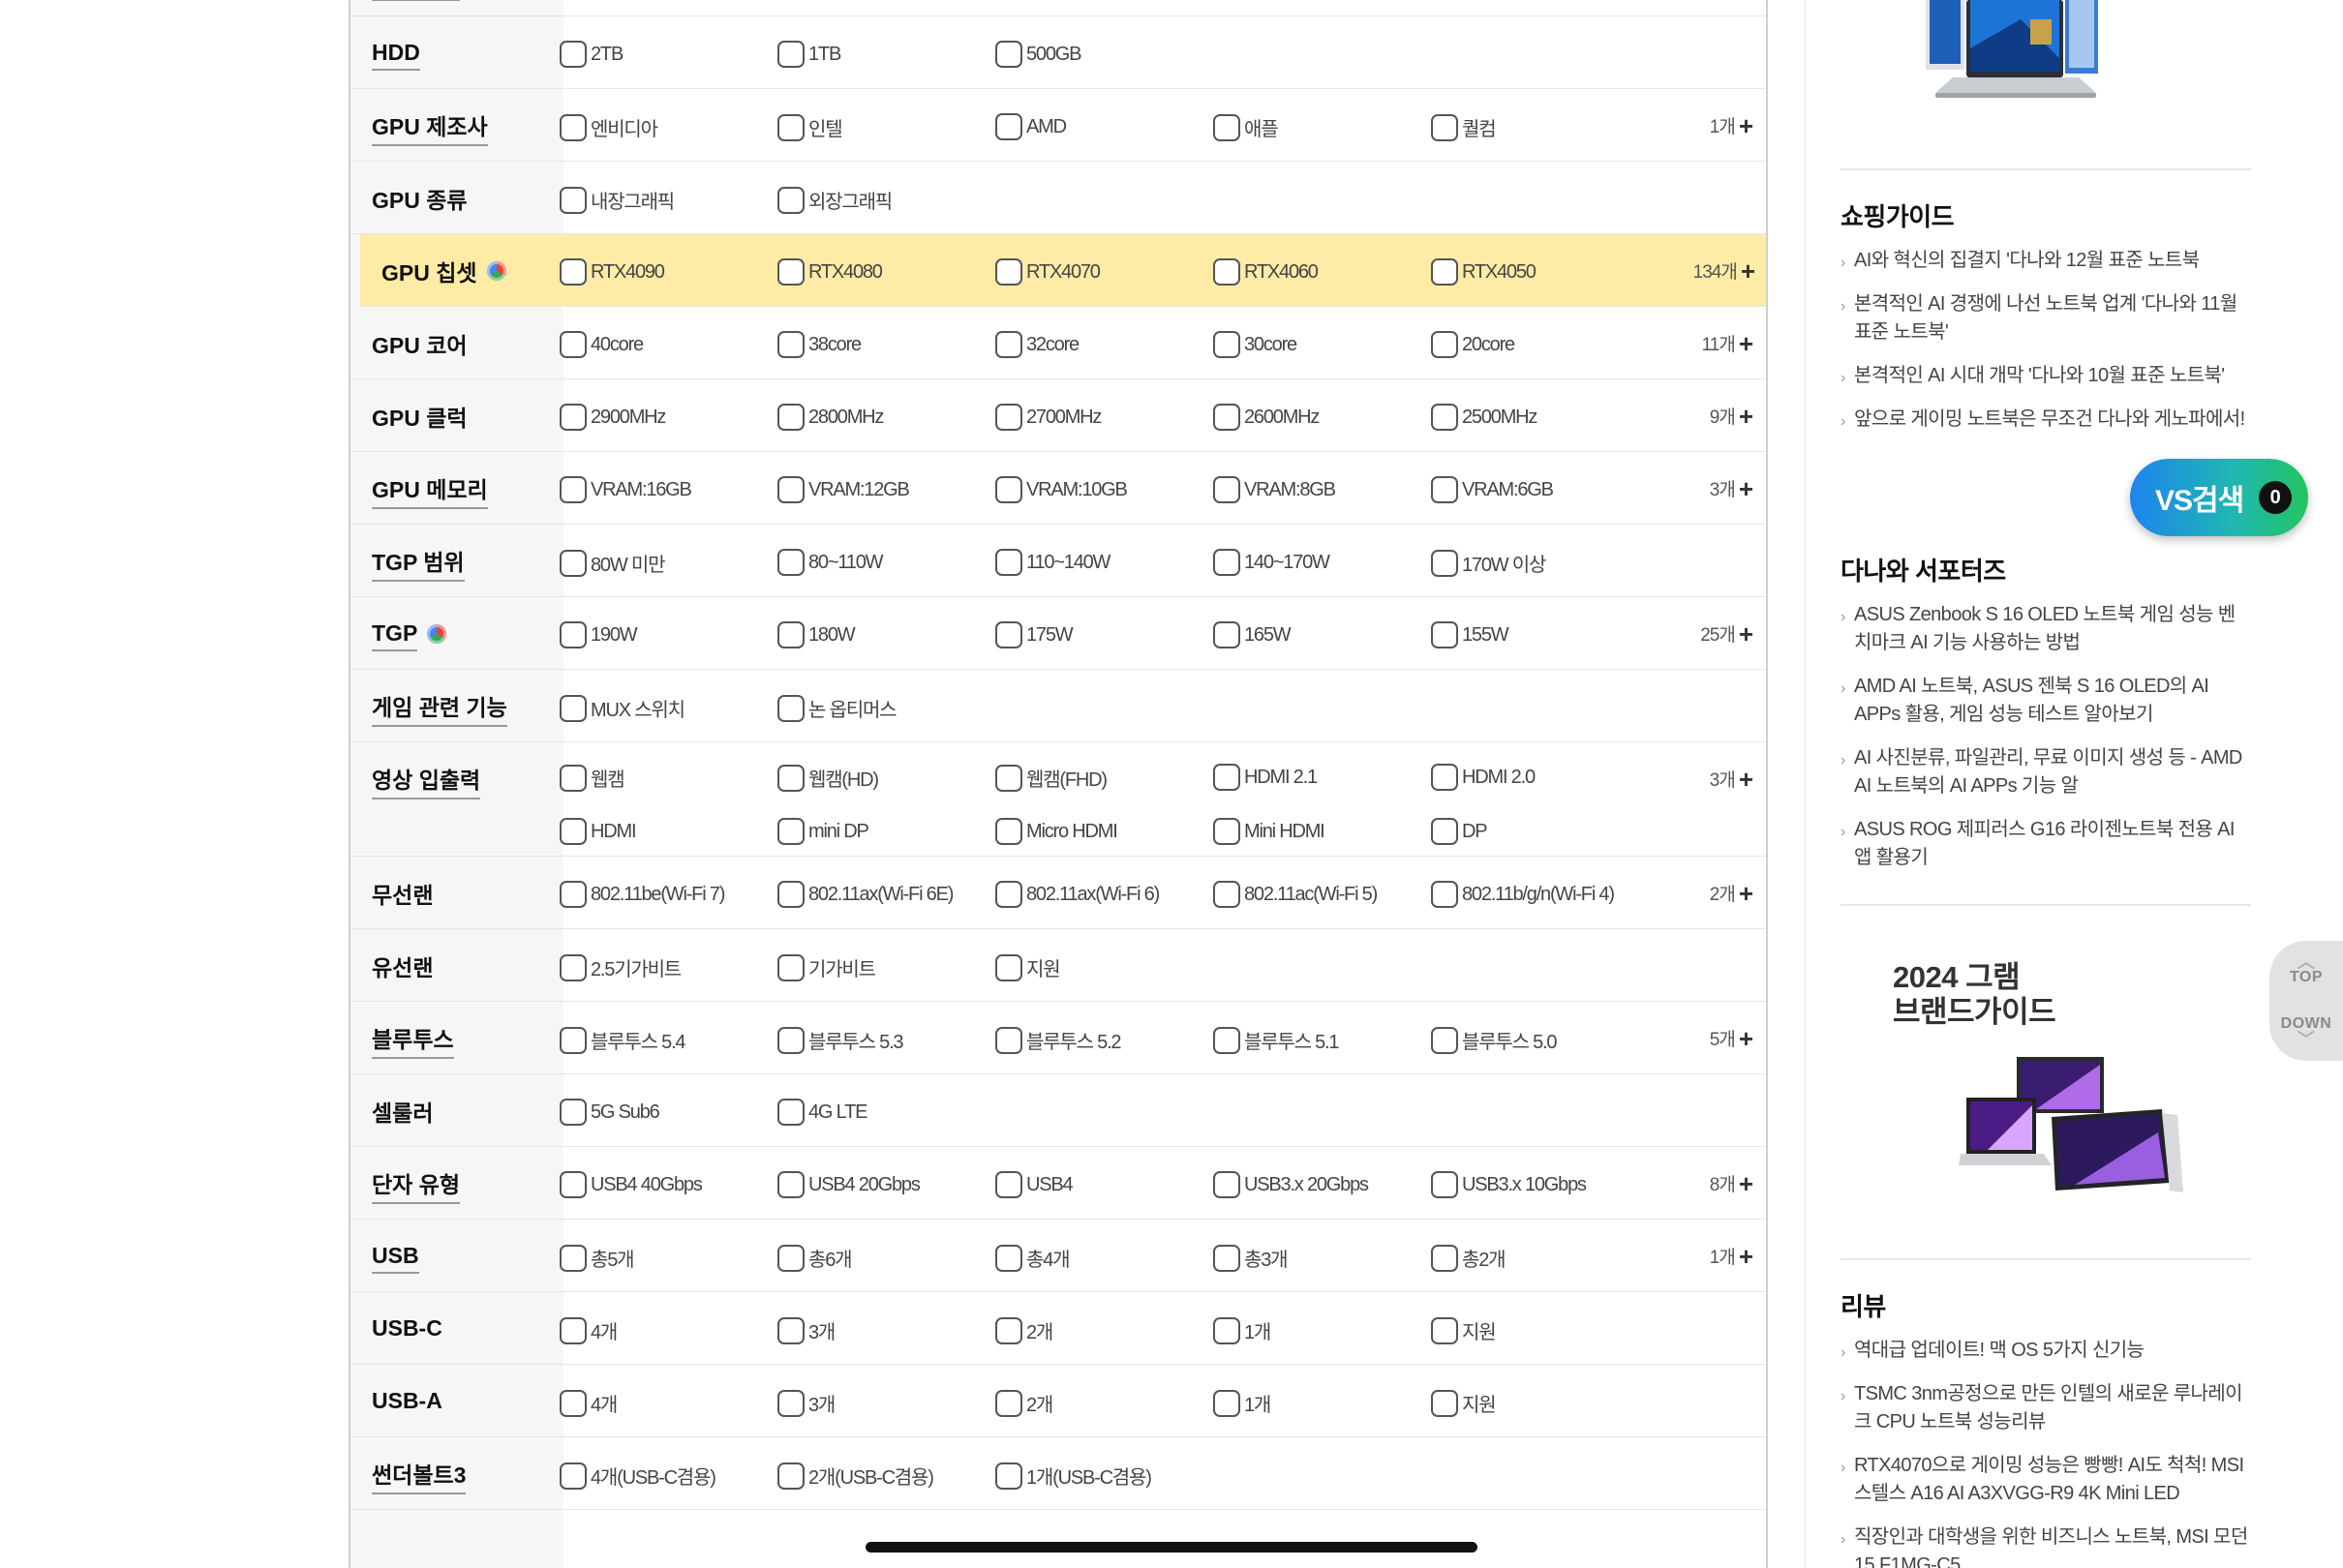 Image resolution: width=2343 pixels, height=1568 pixels. What do you see at coordinates (1484, 272) in the screenshot?
I see `filter-option: RTX4050` at bounding box center [1484, 272].